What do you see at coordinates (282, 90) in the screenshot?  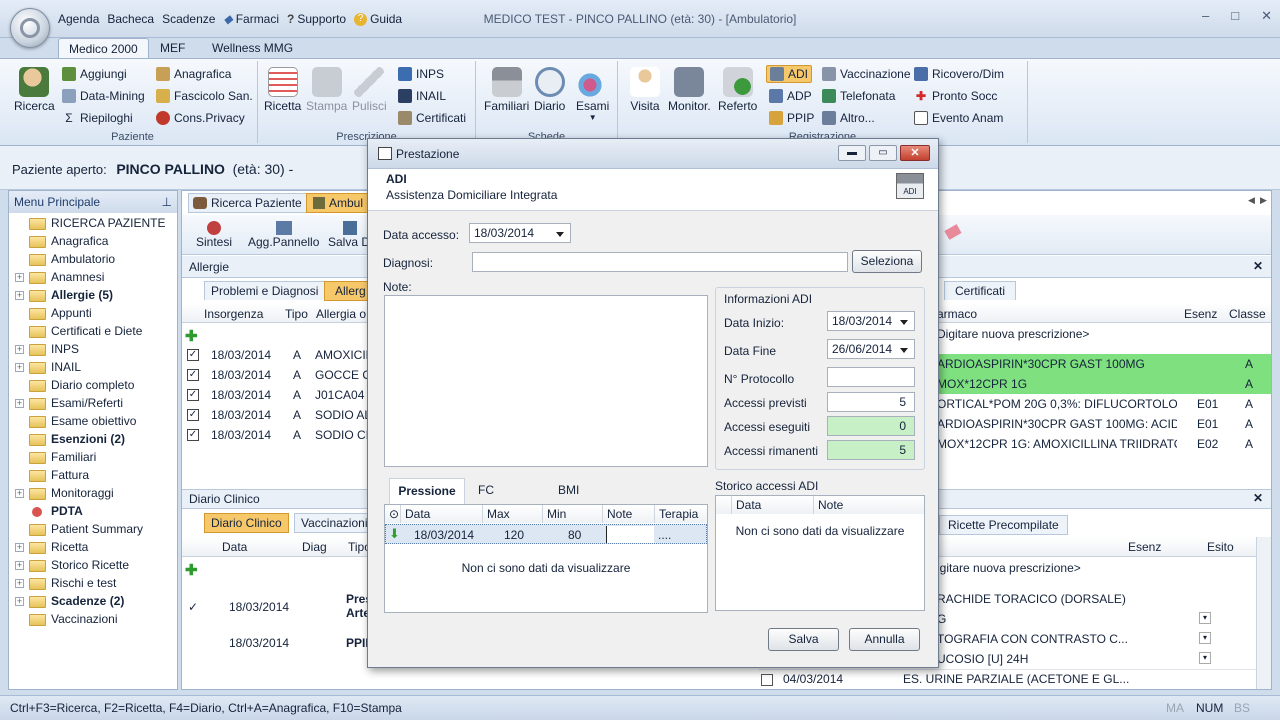 I see `ricetta-button: Ricetta` at bounding box center [282, 90].